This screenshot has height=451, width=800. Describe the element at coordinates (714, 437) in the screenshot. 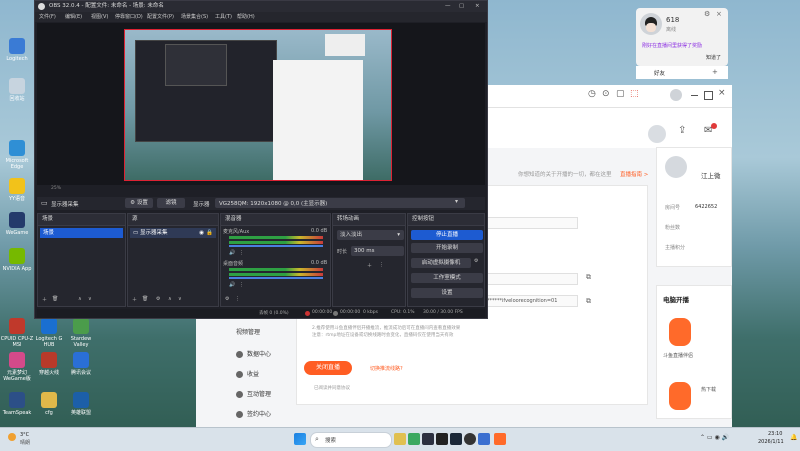

I see `tray-icons: ⌃ ▭ ◉ 🔊` at that location.